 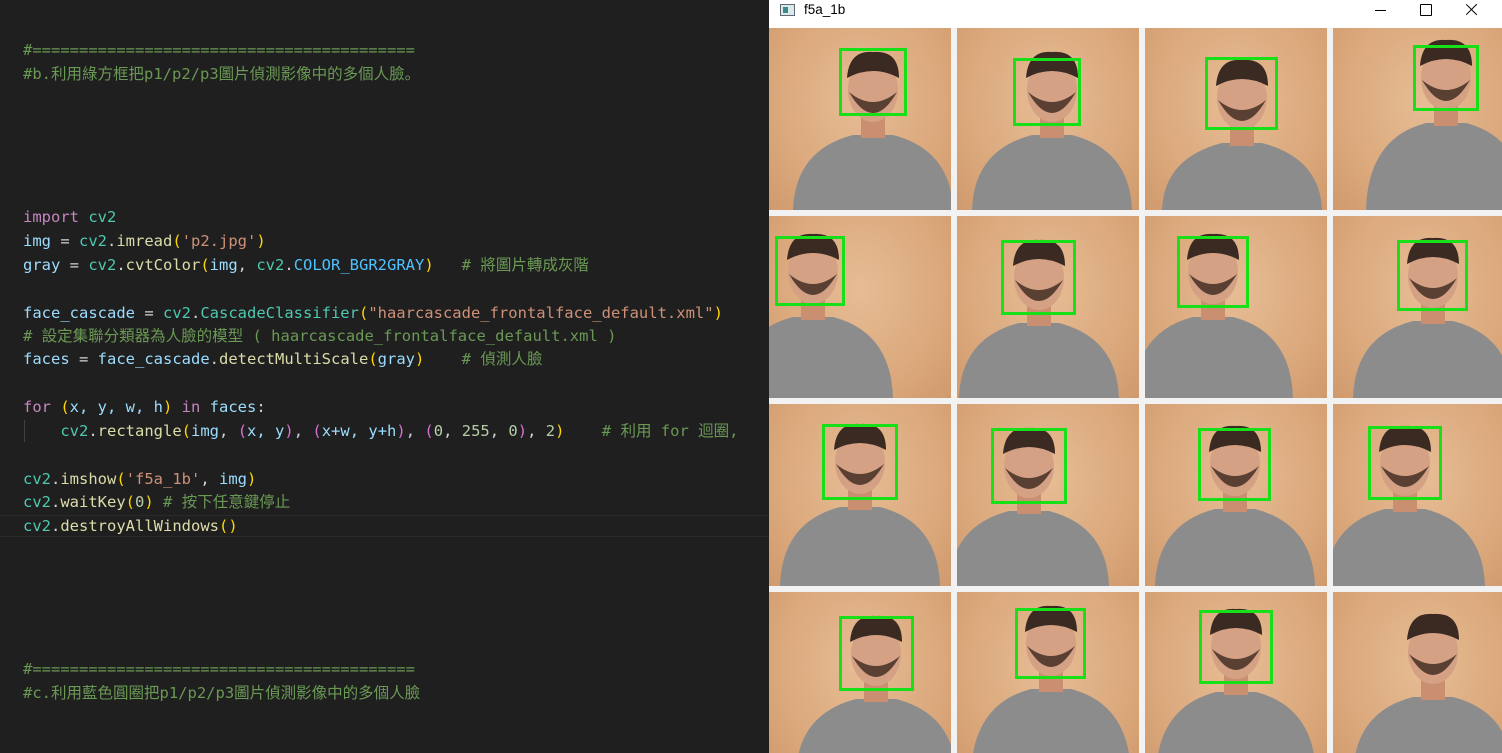 I want to click on token-class: CascadeClassifier, so click(x=279, y=313).